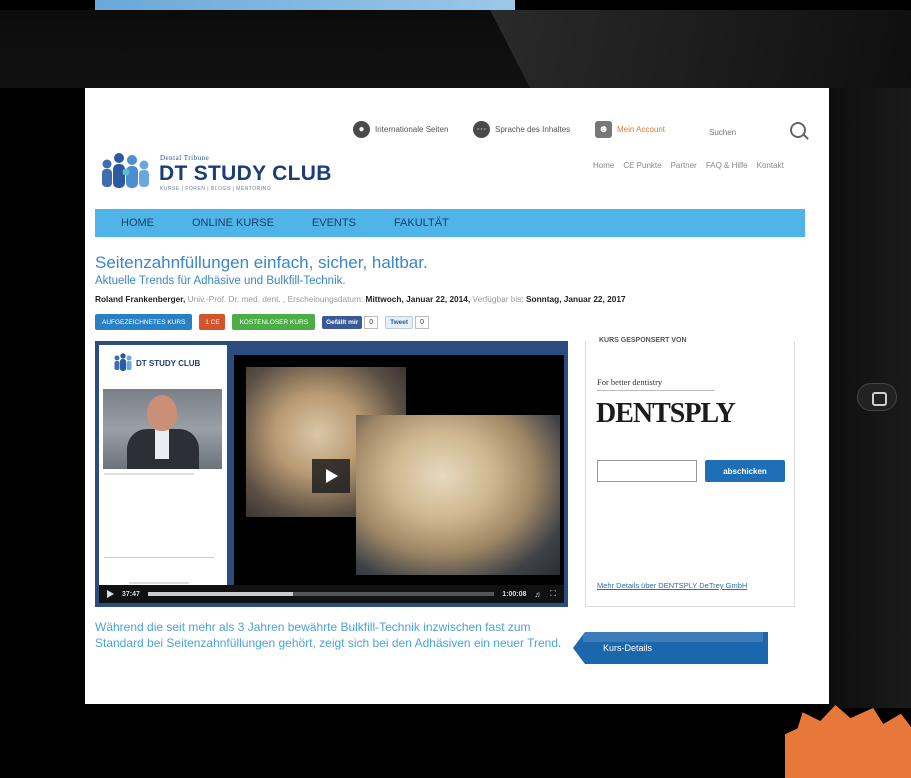  I want to click on course-available-until: Sonntag, Januar 22, 2017, so click(576, 299).